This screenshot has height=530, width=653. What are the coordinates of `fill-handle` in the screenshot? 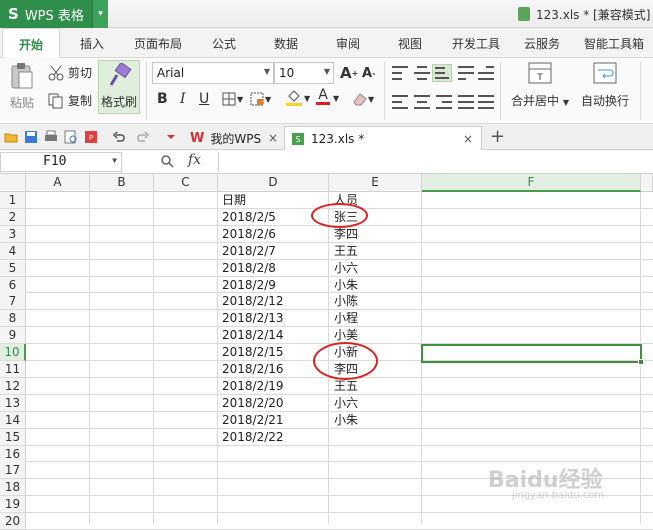 It's located at (641, 362).